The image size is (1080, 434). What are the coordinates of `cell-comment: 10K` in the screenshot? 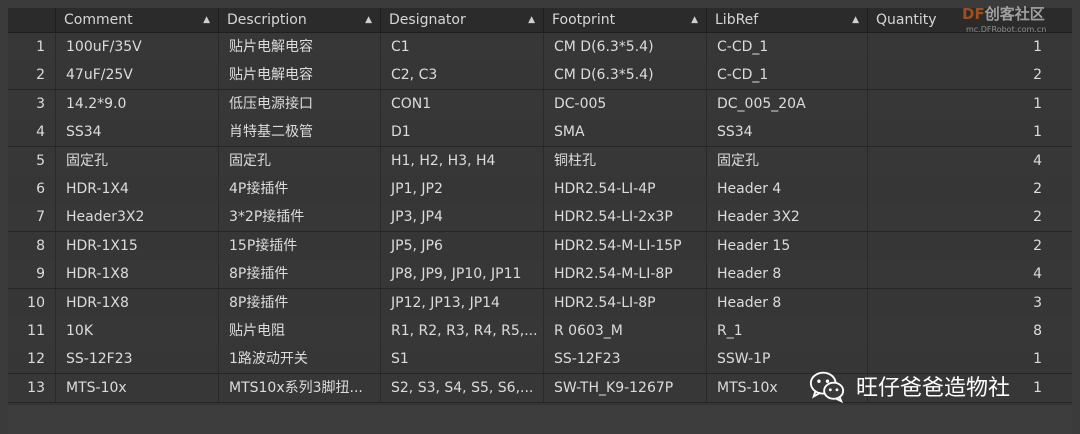 It's located at (137, 331).